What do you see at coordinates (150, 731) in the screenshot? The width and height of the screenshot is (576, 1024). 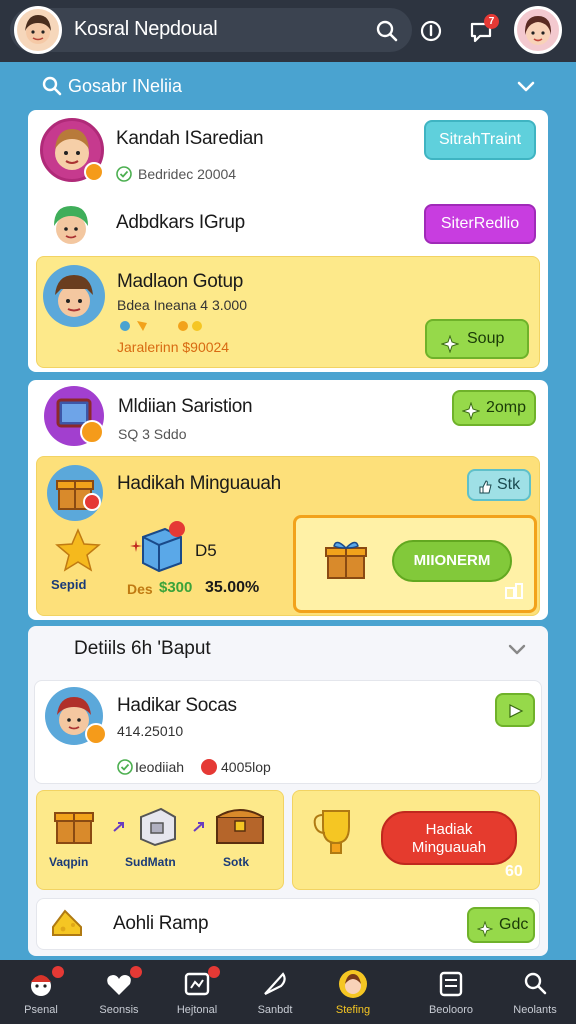 I see `row-subtitle: 414.25010` at bounding box center [150, 731].